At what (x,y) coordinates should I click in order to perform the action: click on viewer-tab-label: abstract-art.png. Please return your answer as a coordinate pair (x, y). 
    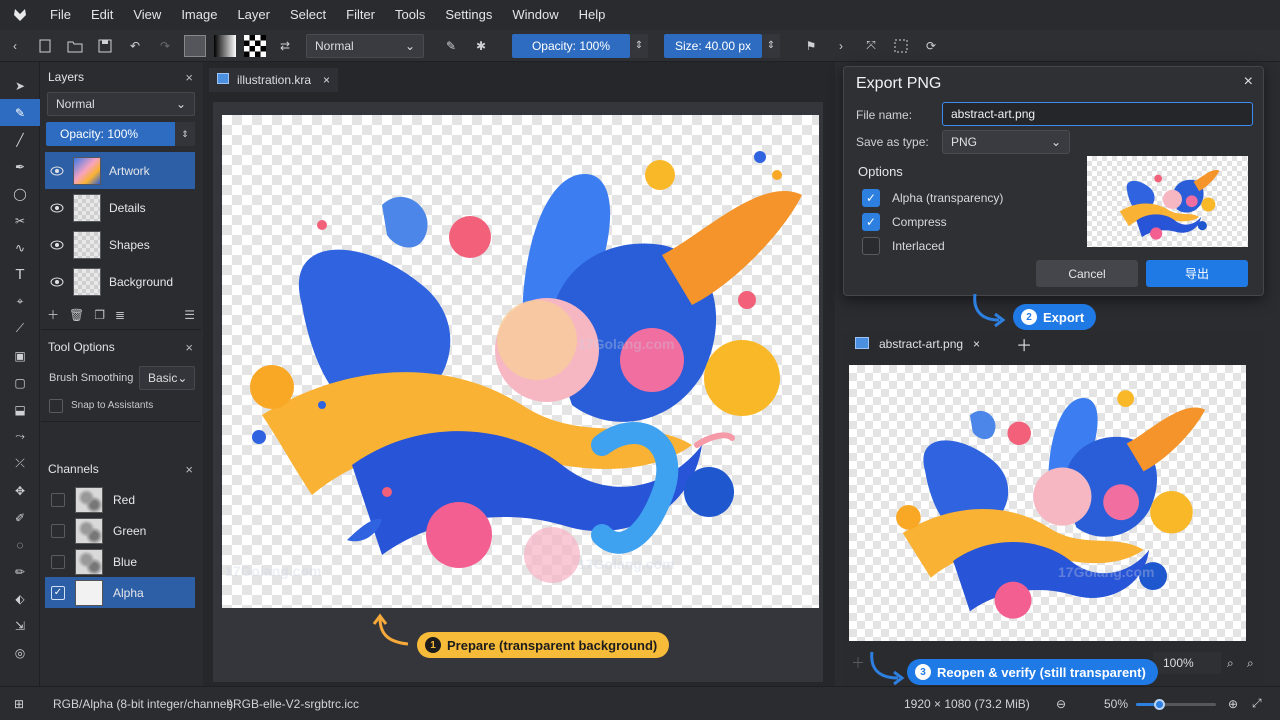
    Looking at the image, I should click on (921, 344).